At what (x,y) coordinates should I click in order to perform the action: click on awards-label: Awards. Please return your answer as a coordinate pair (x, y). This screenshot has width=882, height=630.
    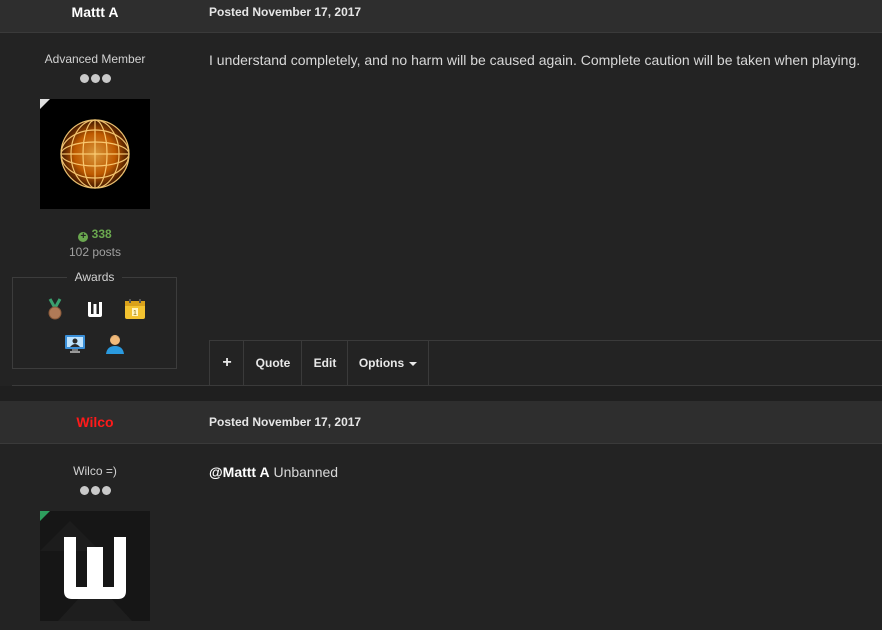
    Looking at the image, I should click on (94, 277).